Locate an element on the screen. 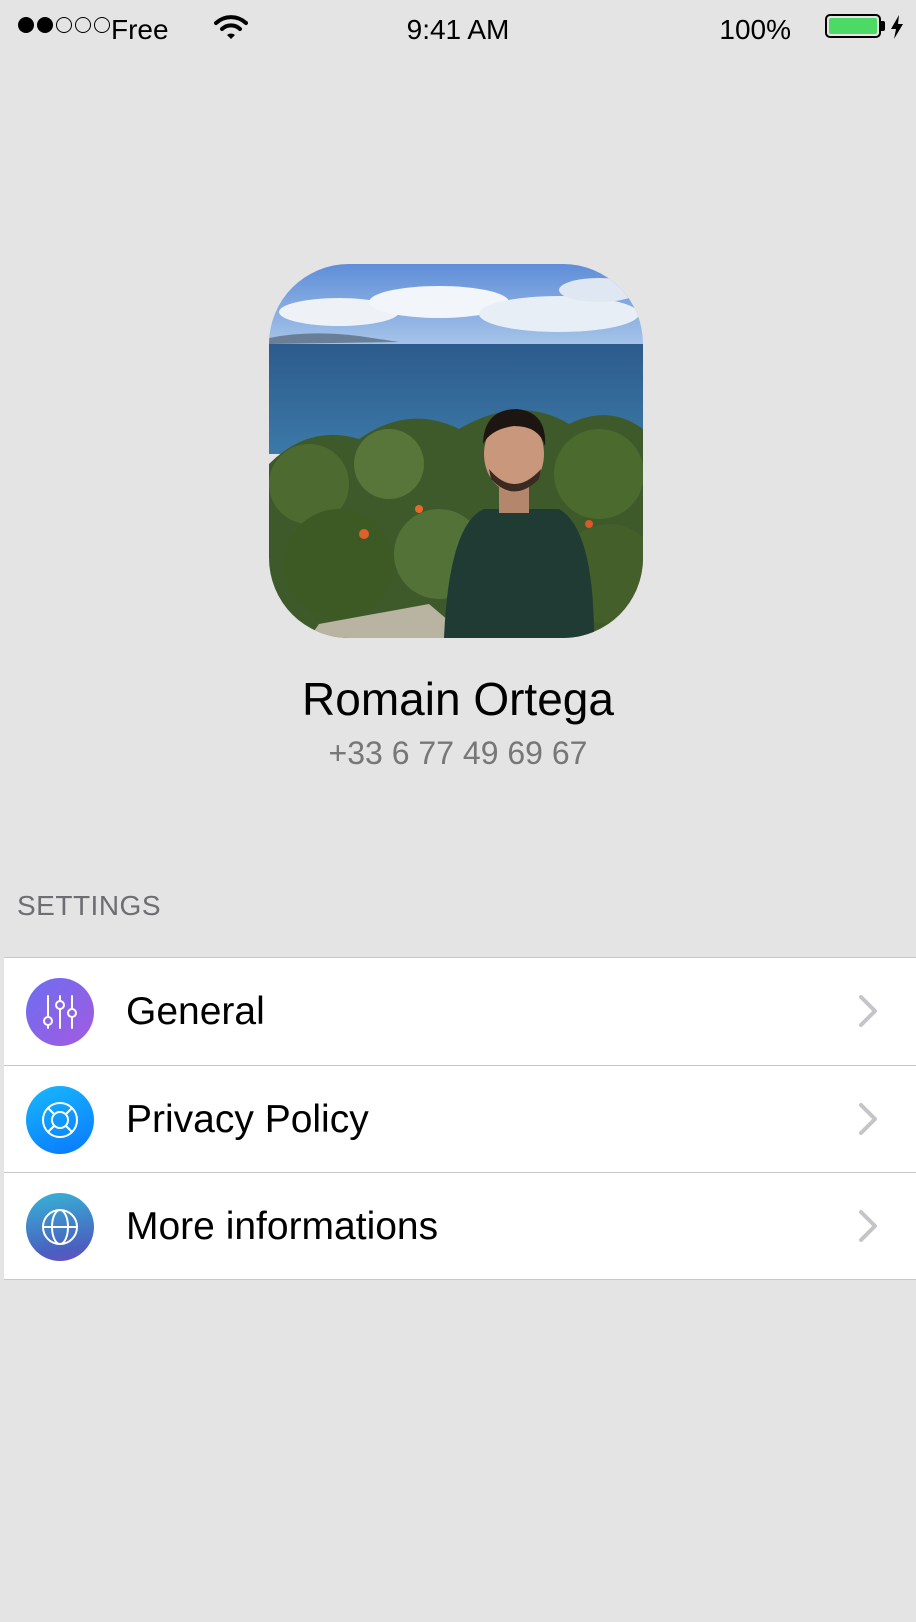  settings-item-label: More informations is located at coordinates (282, 1226).